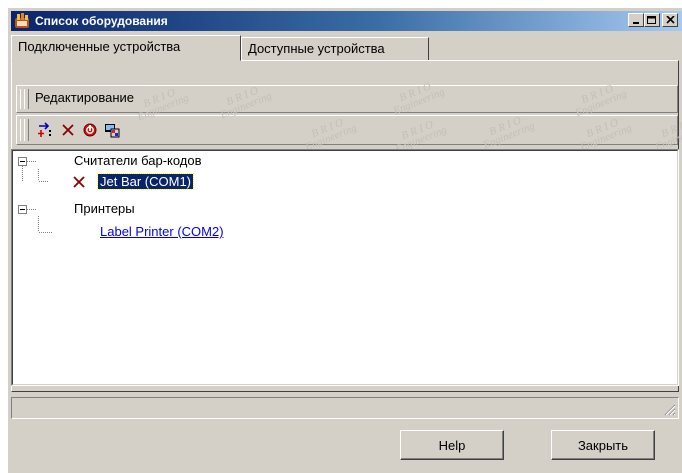 Image resolution: width=682 pixels, height=473 pixels. I want to click on status-bar, so click(345, 408).